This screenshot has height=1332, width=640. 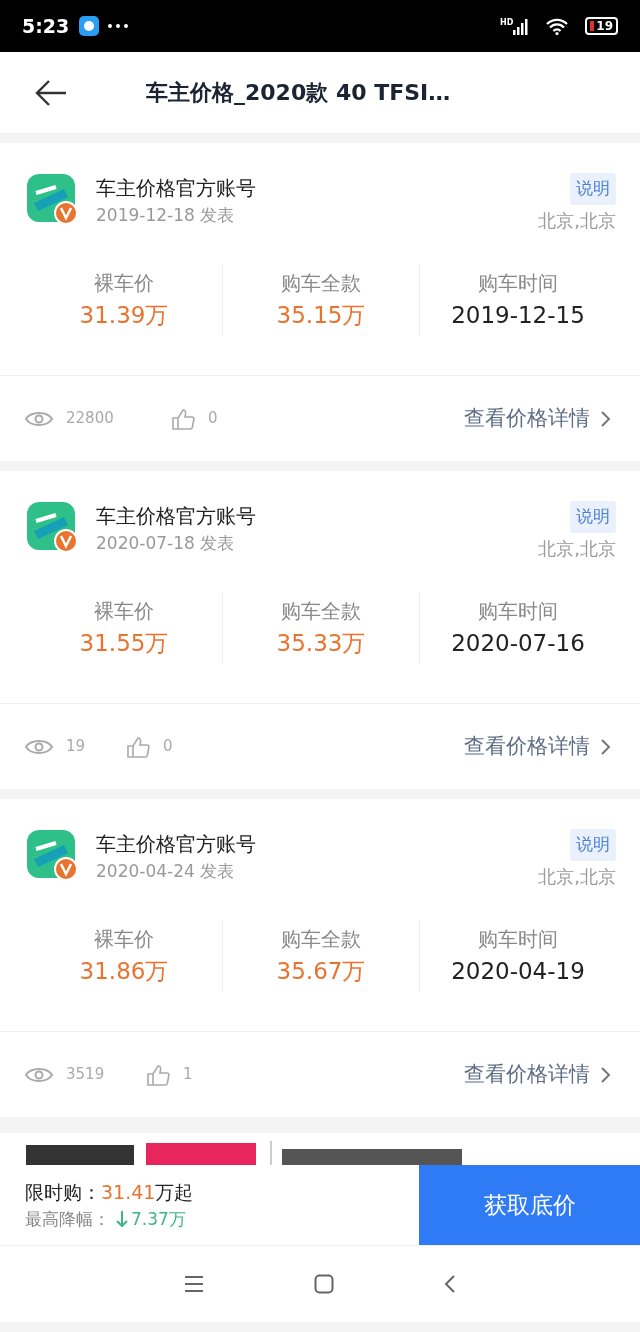 What do you see at coordinates (518, 971) in the screenshot?
I see `stat-value: 2020-04-19` at bounding box center [518, 971].